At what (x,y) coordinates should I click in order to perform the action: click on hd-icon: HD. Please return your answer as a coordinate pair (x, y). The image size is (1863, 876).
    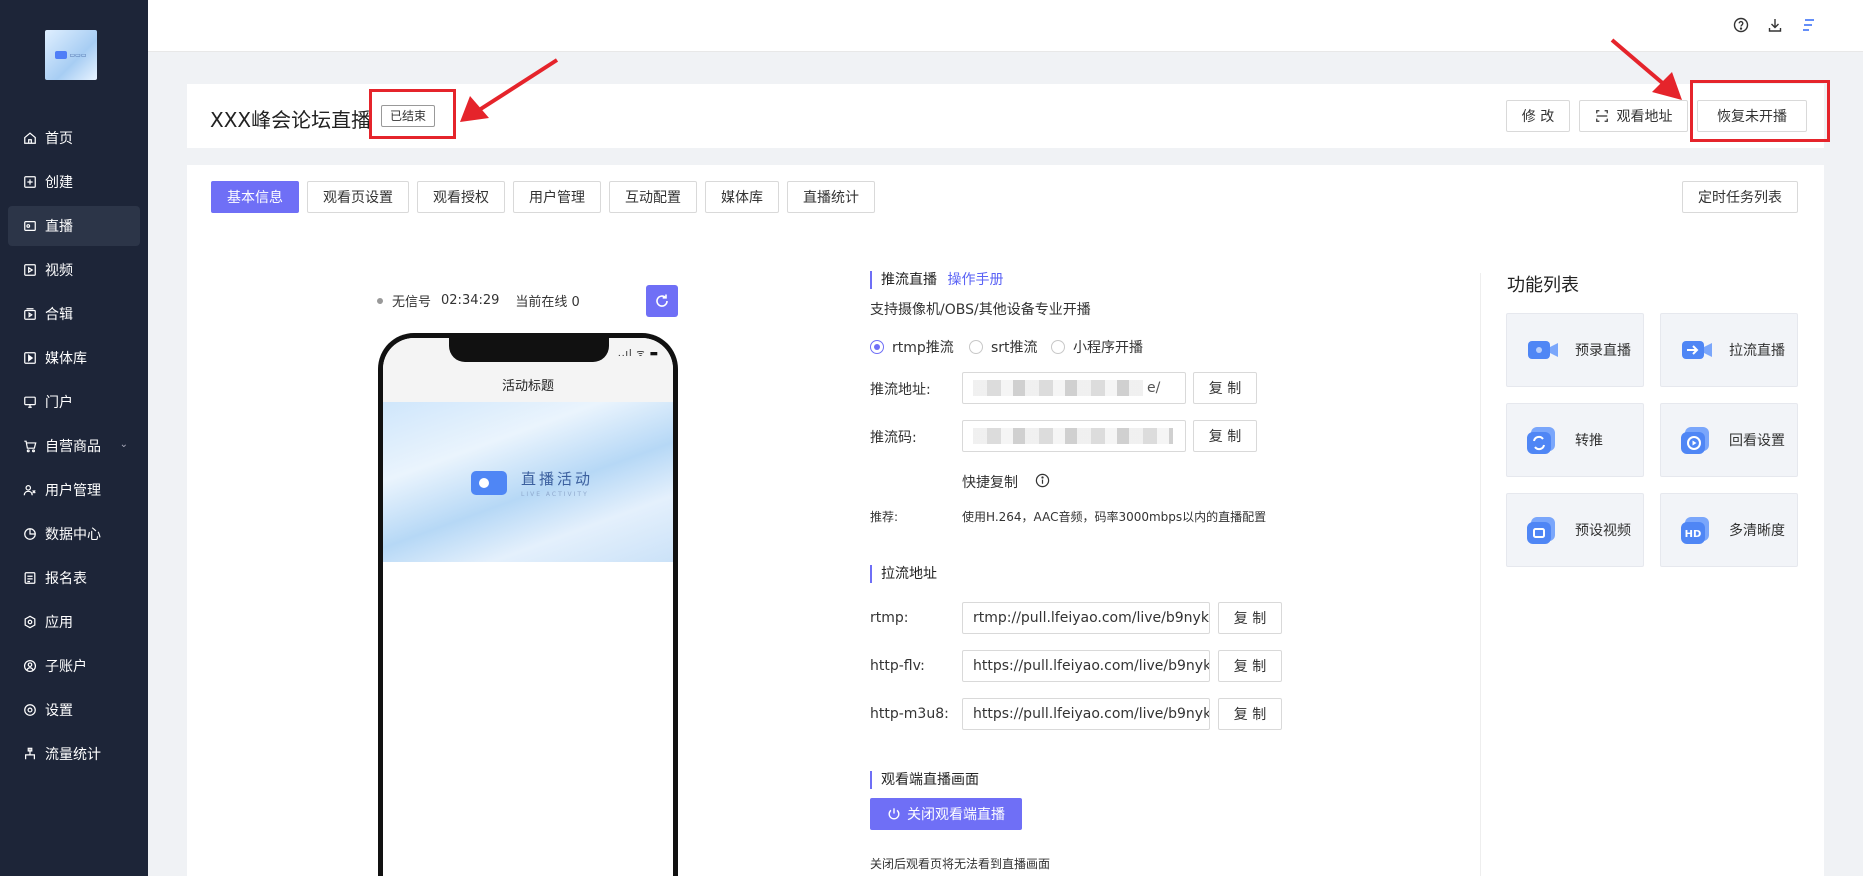
    Looking at the image, I should click on (1697, 530).